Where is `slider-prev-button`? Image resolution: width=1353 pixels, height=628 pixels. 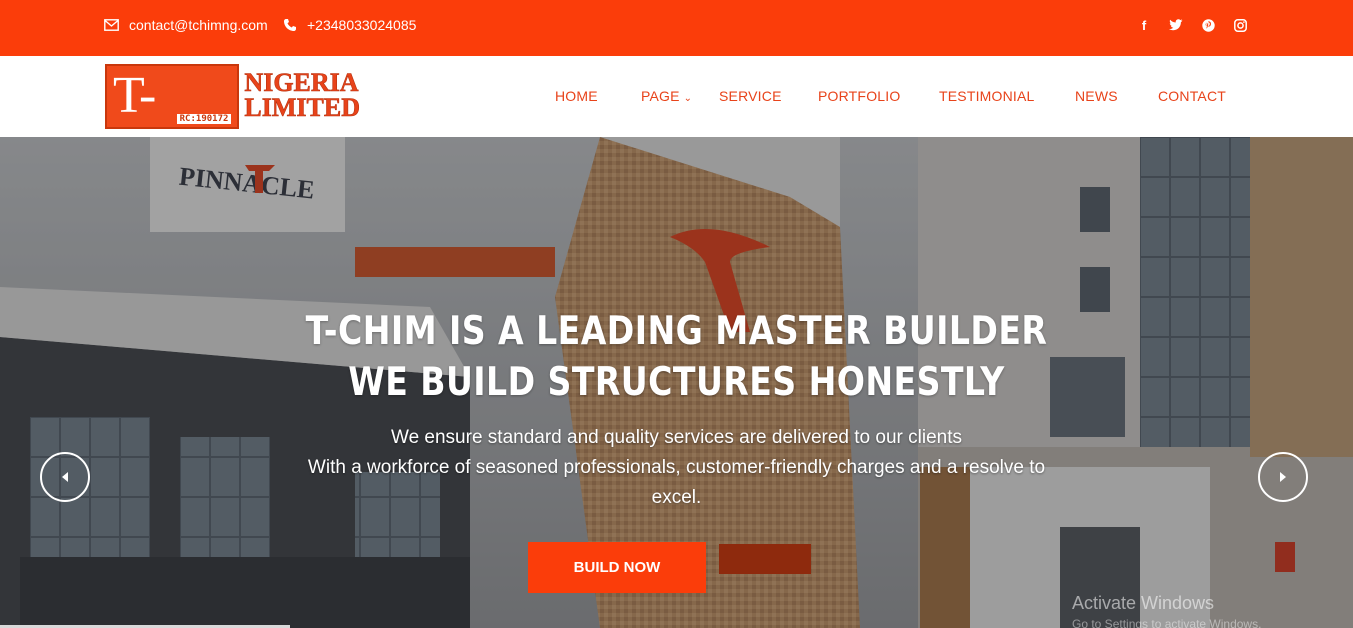
slider-prev-button is located at coordinates (65, 477).